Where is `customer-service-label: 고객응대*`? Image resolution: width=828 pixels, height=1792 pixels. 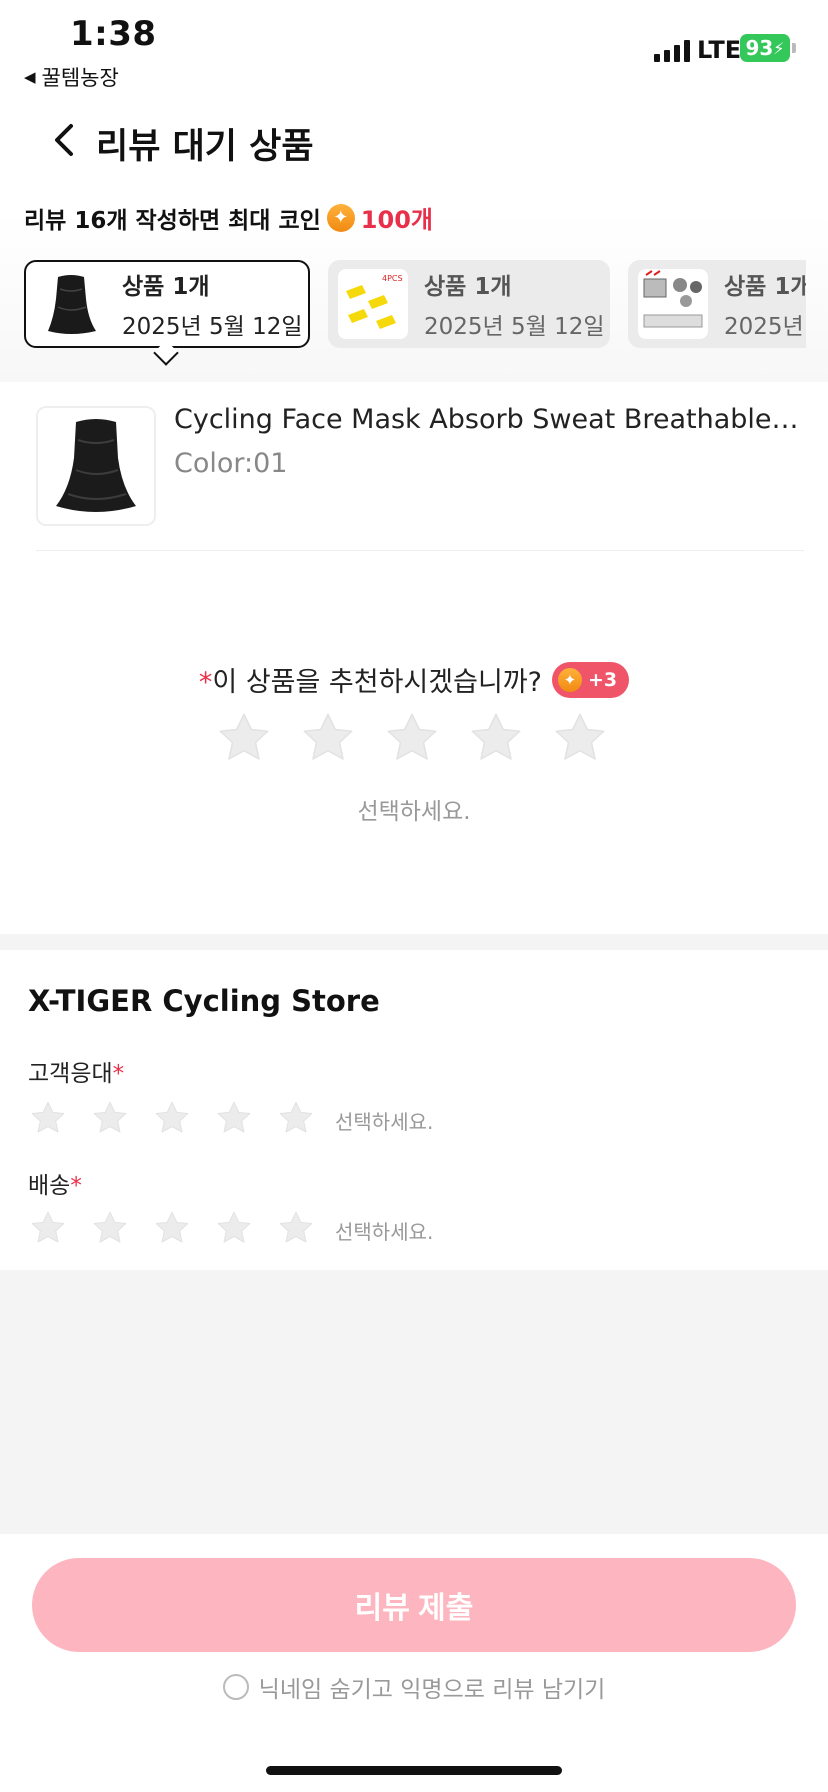 customer-service-label: 고객응대* is located at coordinates (76, 1071).